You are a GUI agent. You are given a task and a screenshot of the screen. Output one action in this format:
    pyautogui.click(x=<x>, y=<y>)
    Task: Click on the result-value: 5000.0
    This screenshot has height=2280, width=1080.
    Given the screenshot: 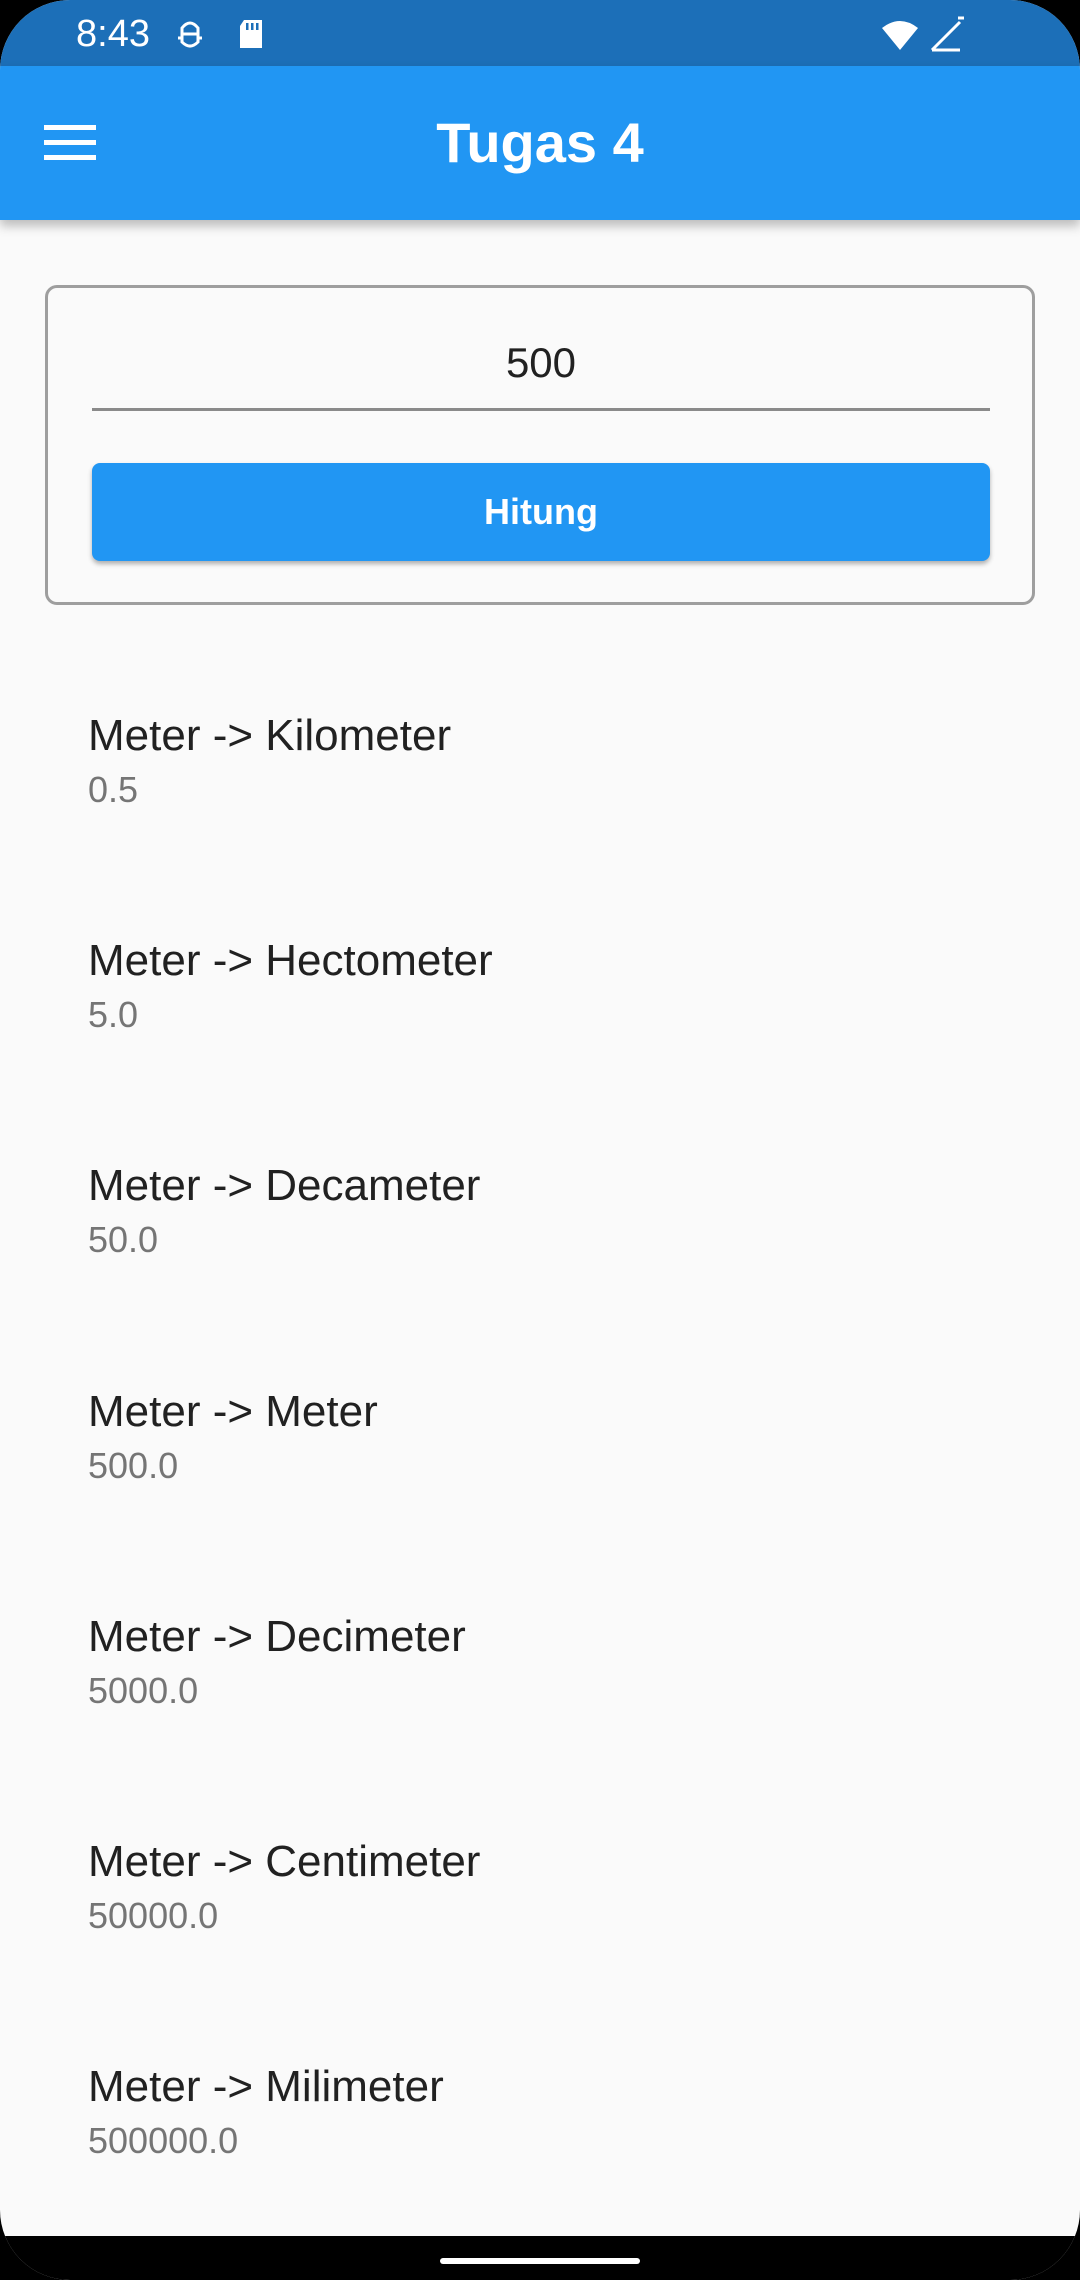 What is the action you would take?
    pyautogui.click(x=143, y=1690)
    